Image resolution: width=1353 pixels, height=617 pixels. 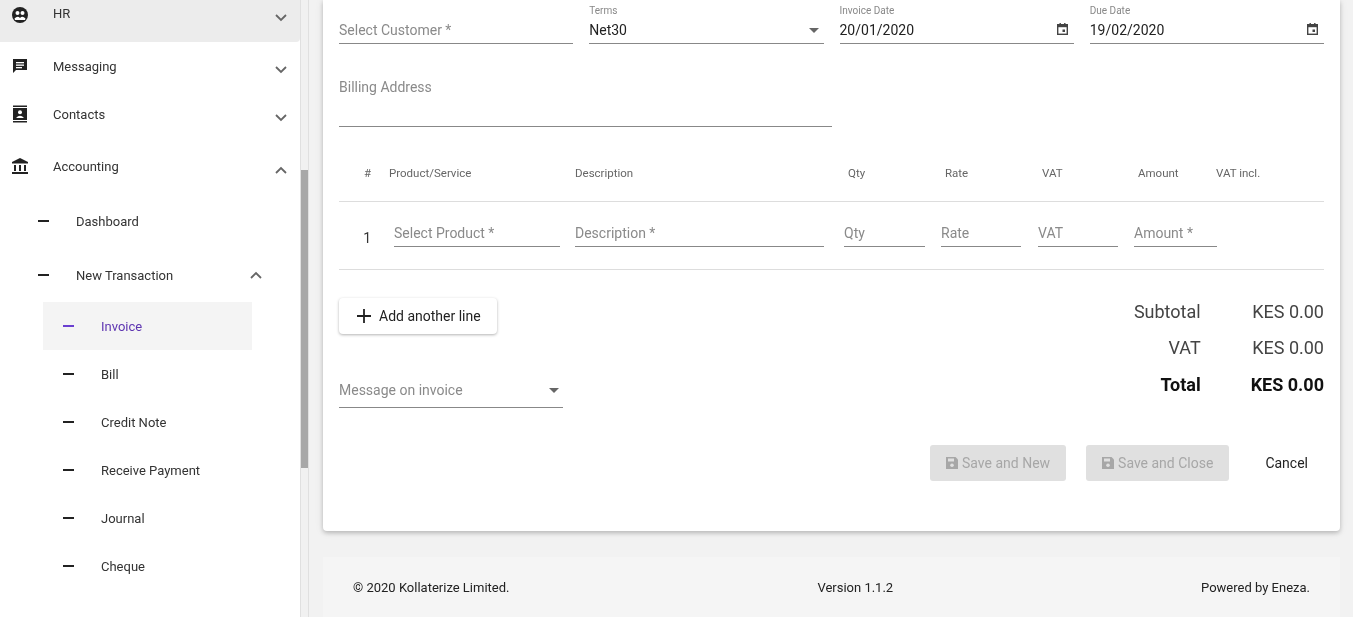 What do you see at coordinates (706, 23) in the screenshot?
I see `terms-select: Terms Net30` at bounding box center [706, 23].